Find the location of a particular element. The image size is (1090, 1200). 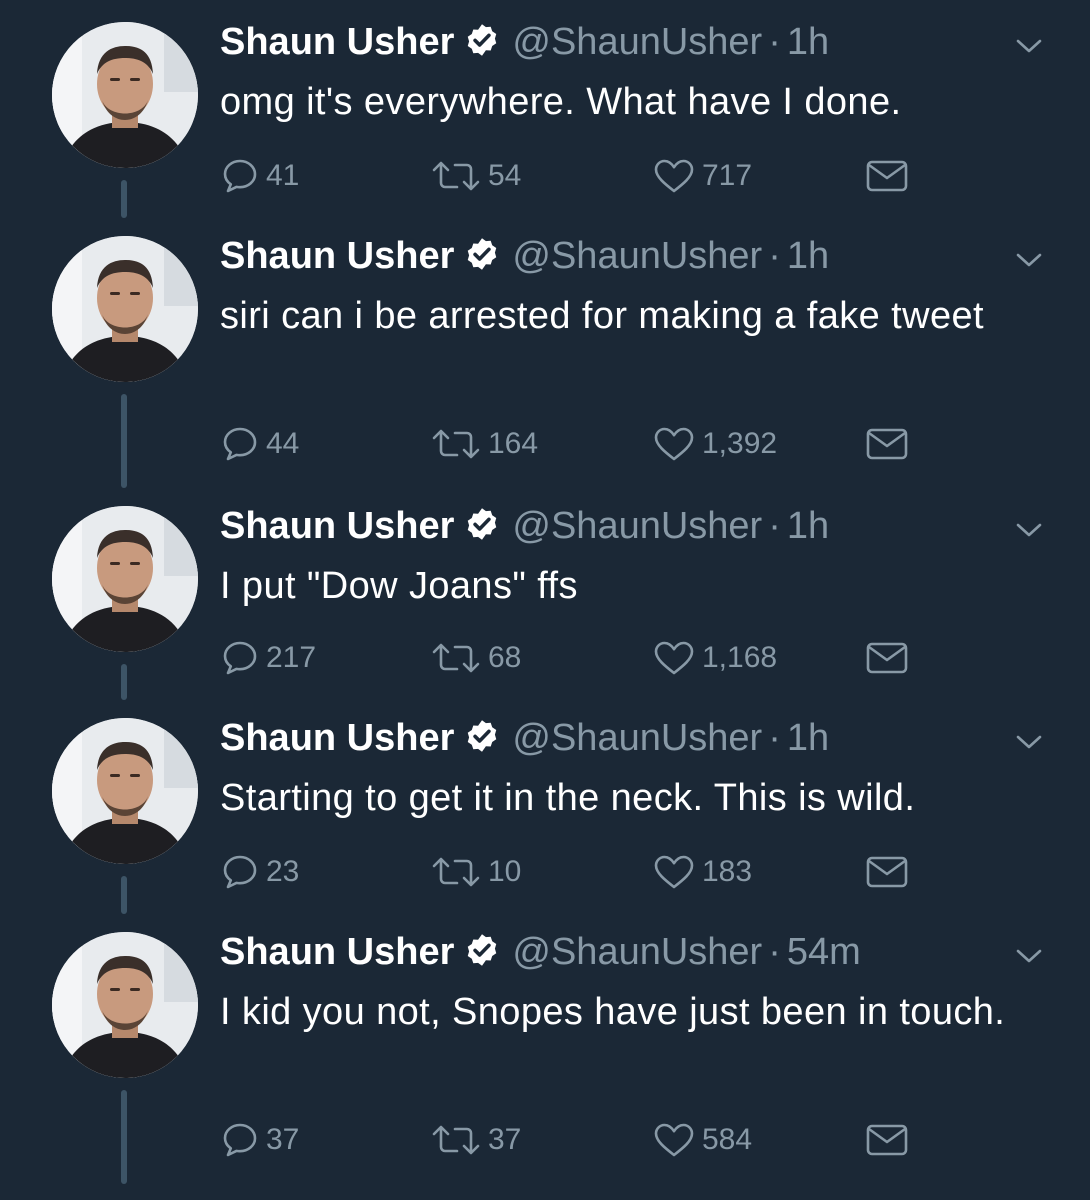

reply-button: 217 is located at coordinates (268, 658).